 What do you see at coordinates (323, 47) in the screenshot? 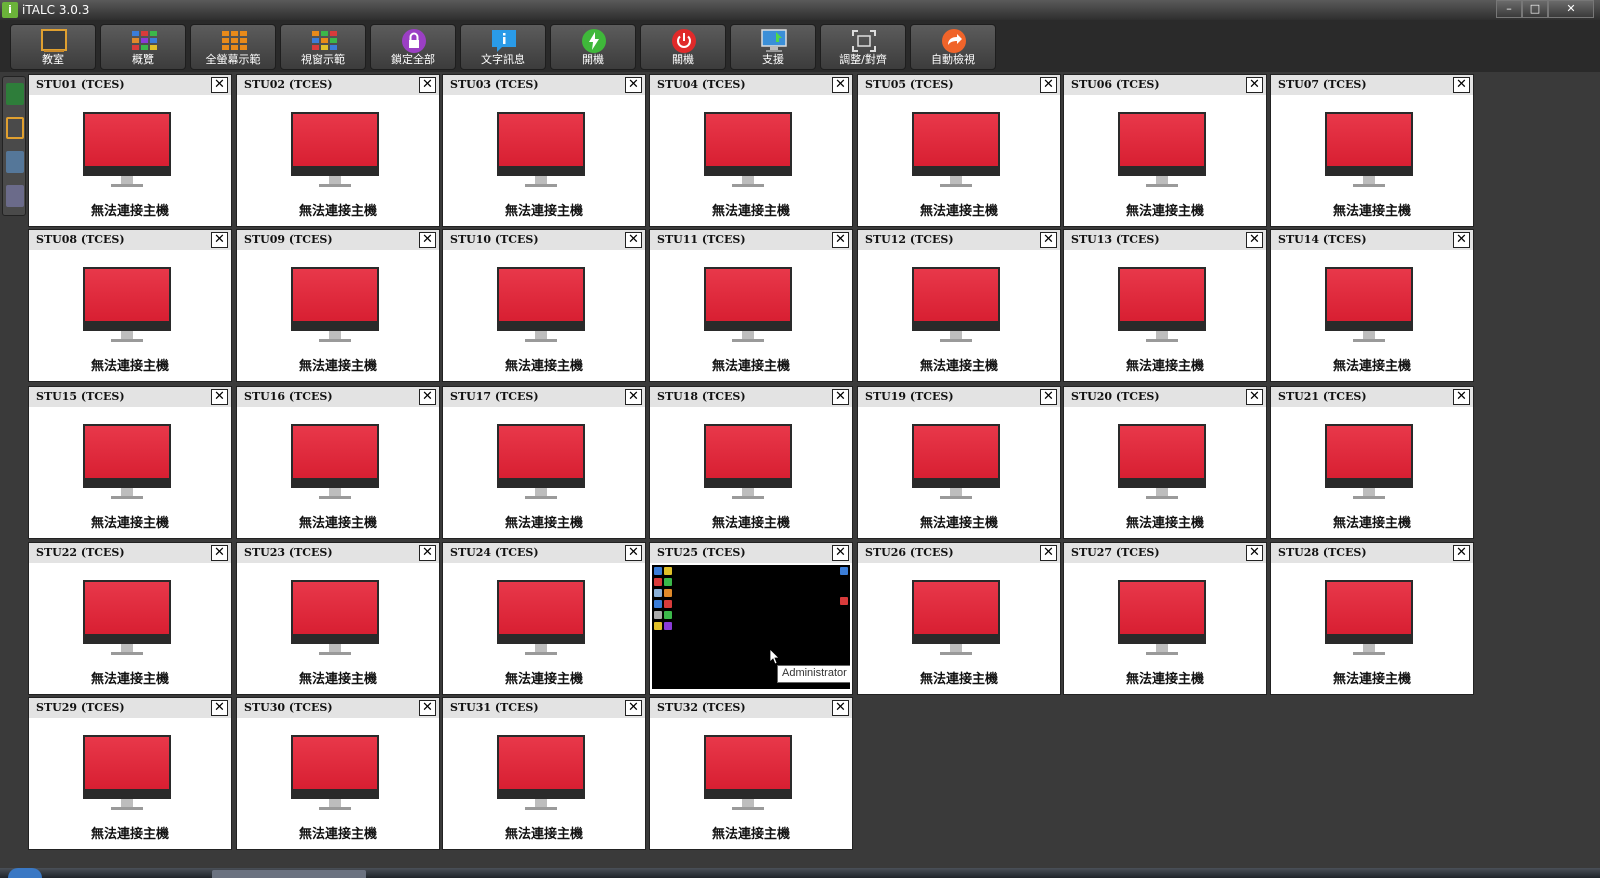
I see `window-demo-button: 視窗示範` at bounding box center [323, 47].